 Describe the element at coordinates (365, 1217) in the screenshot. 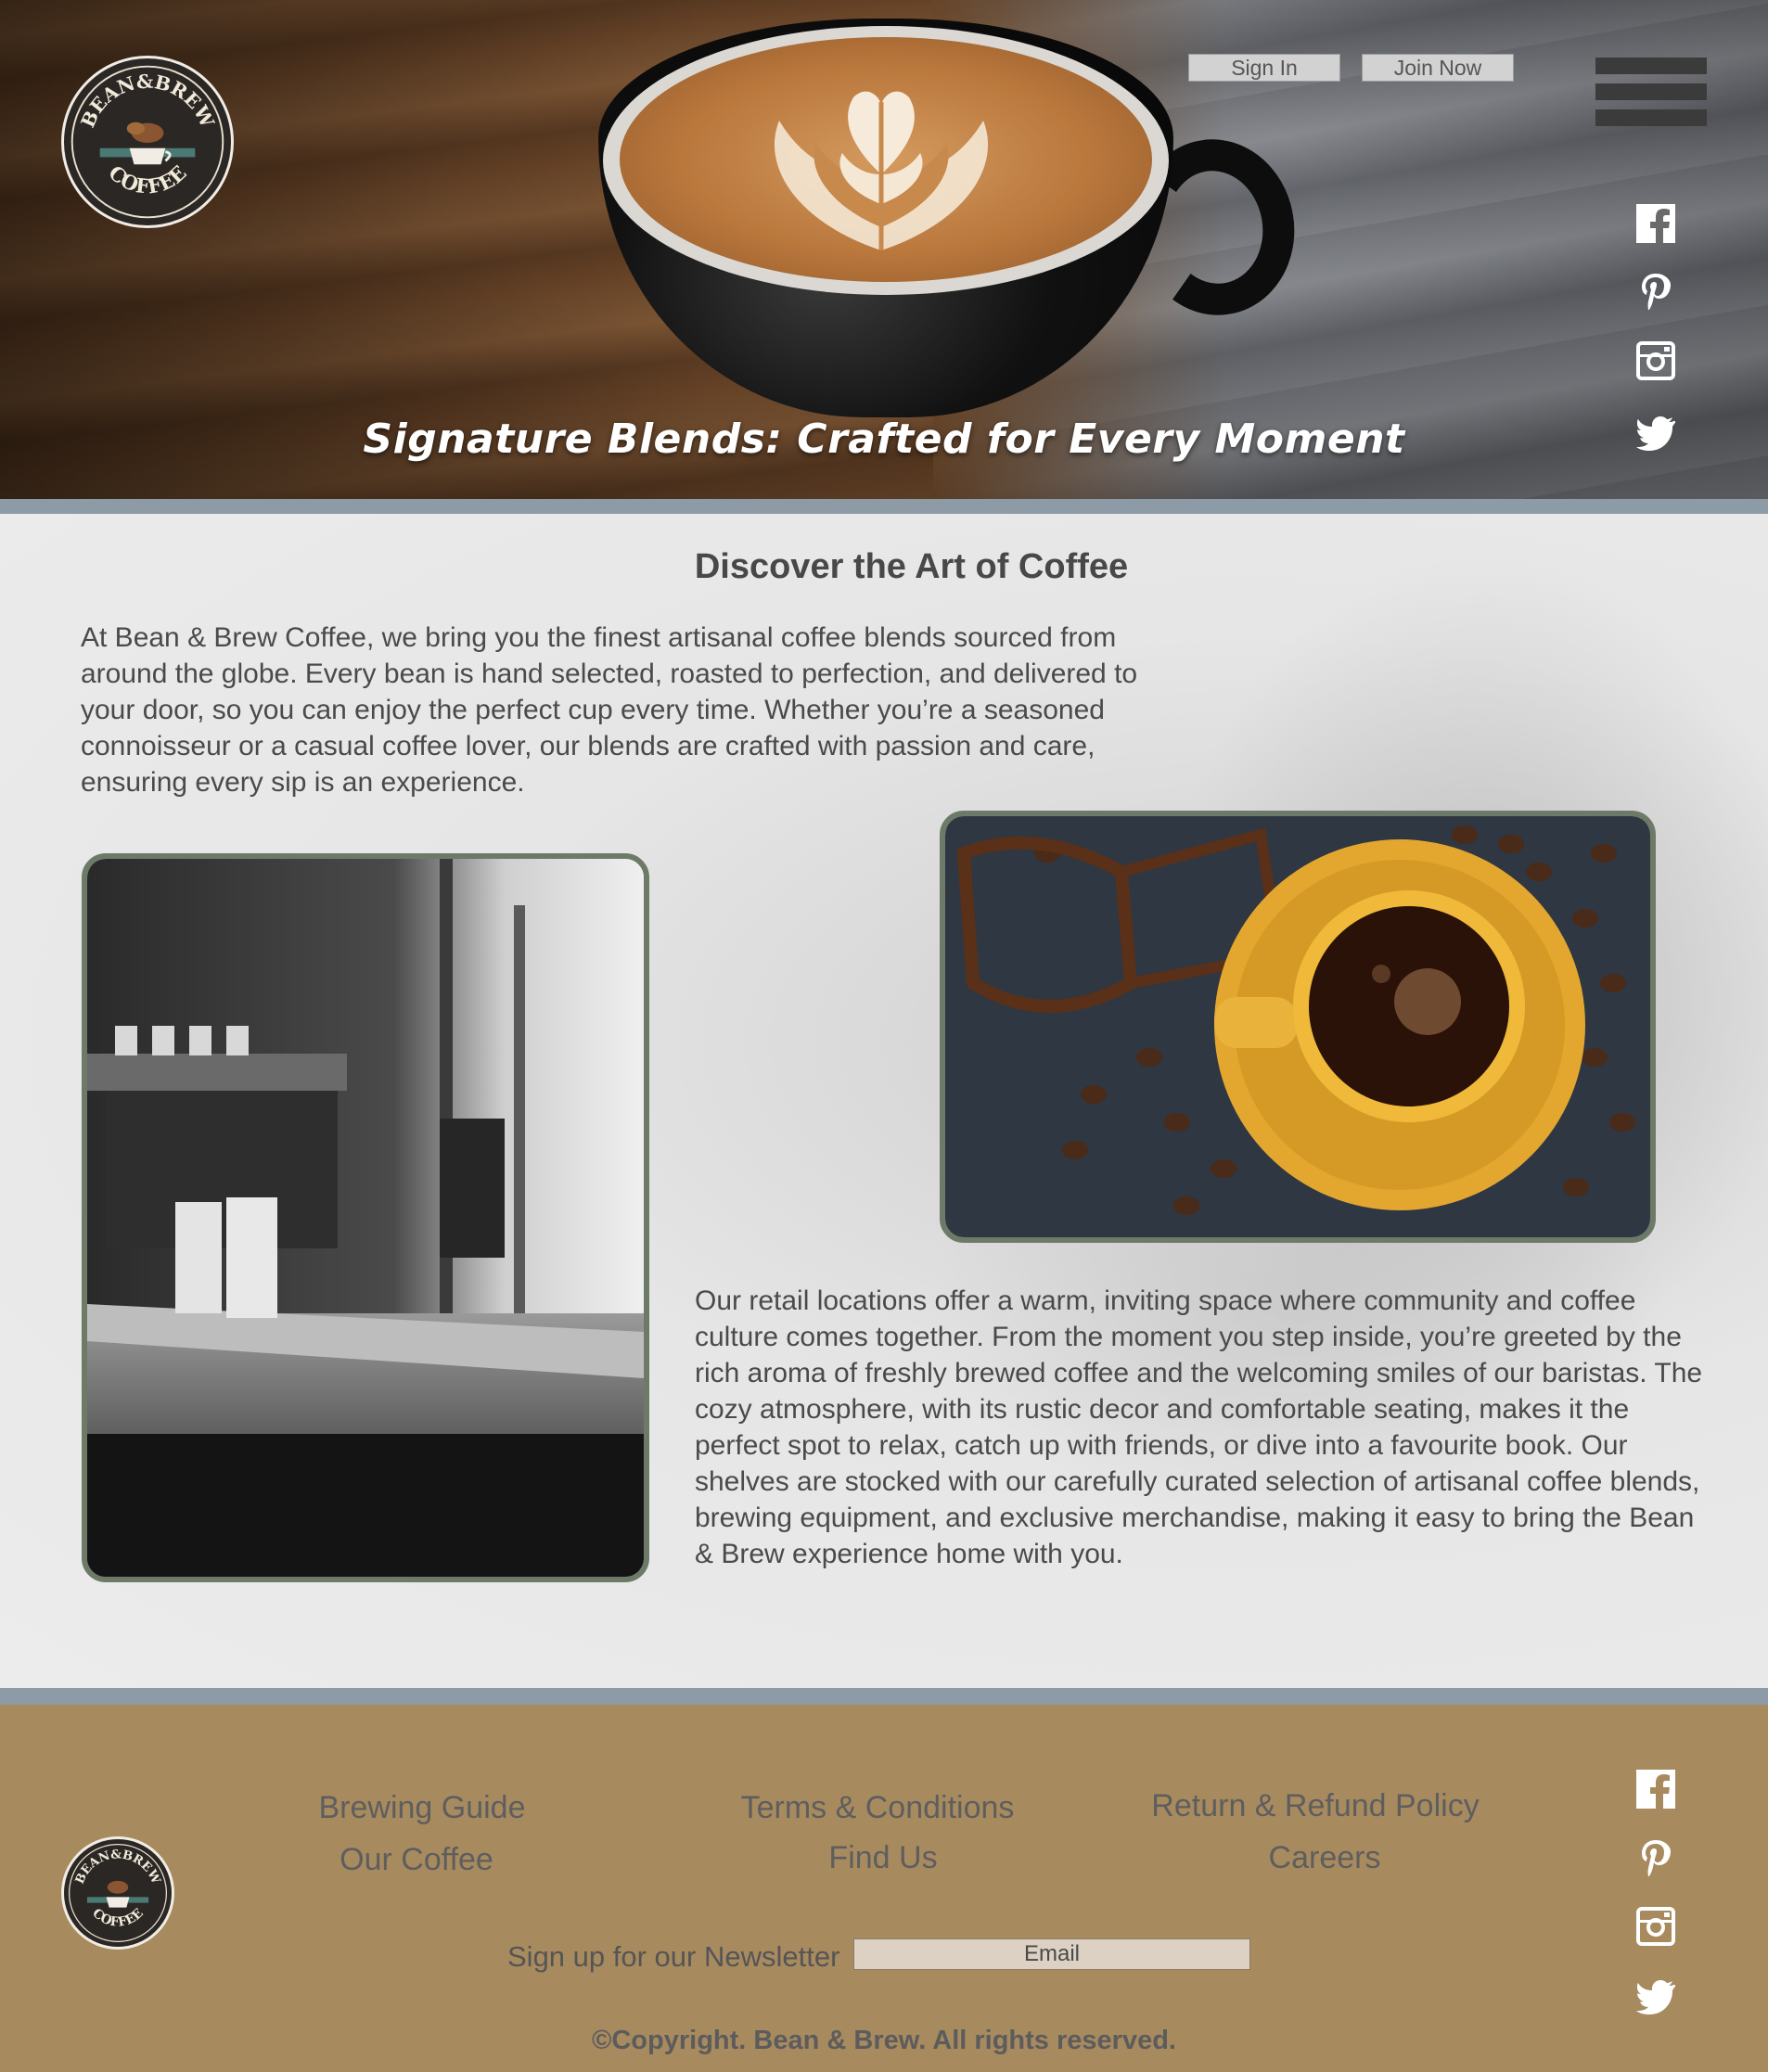

I see `cafe-counter-photo` at that location.